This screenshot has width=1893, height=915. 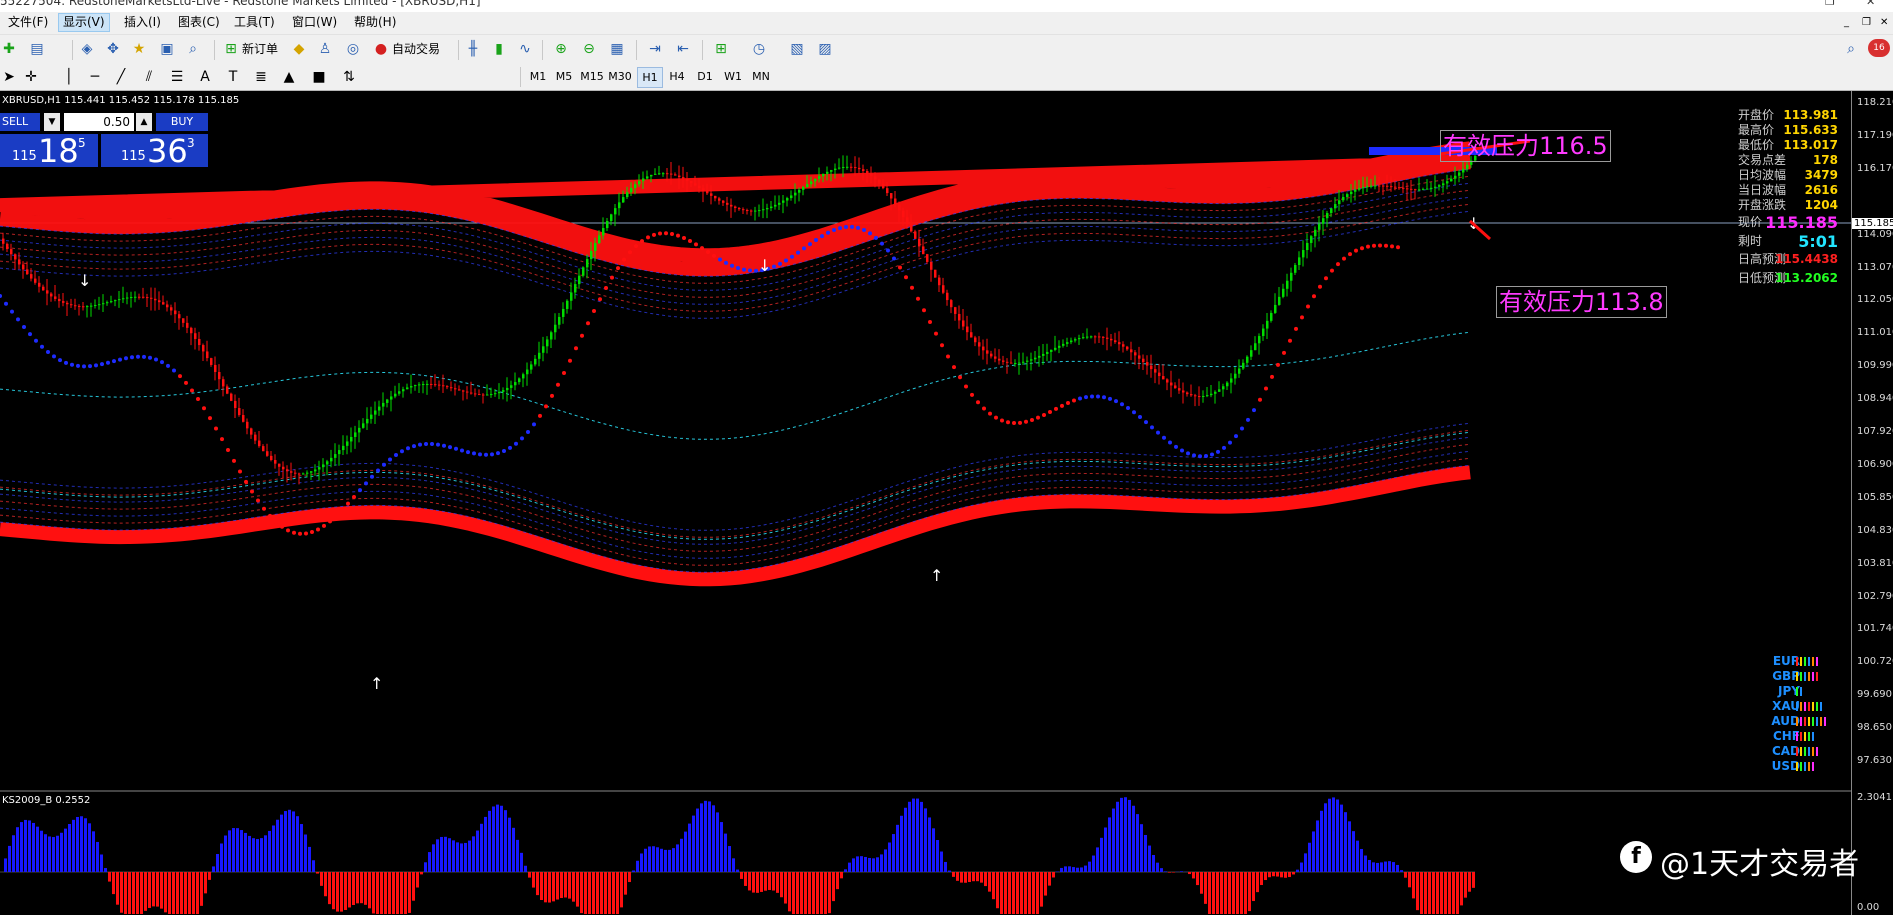 What do you see at coordinates (154, 151) in the screenshot?
I see `buy-price-box: 115 36 3` at bounding box center [154, 151].